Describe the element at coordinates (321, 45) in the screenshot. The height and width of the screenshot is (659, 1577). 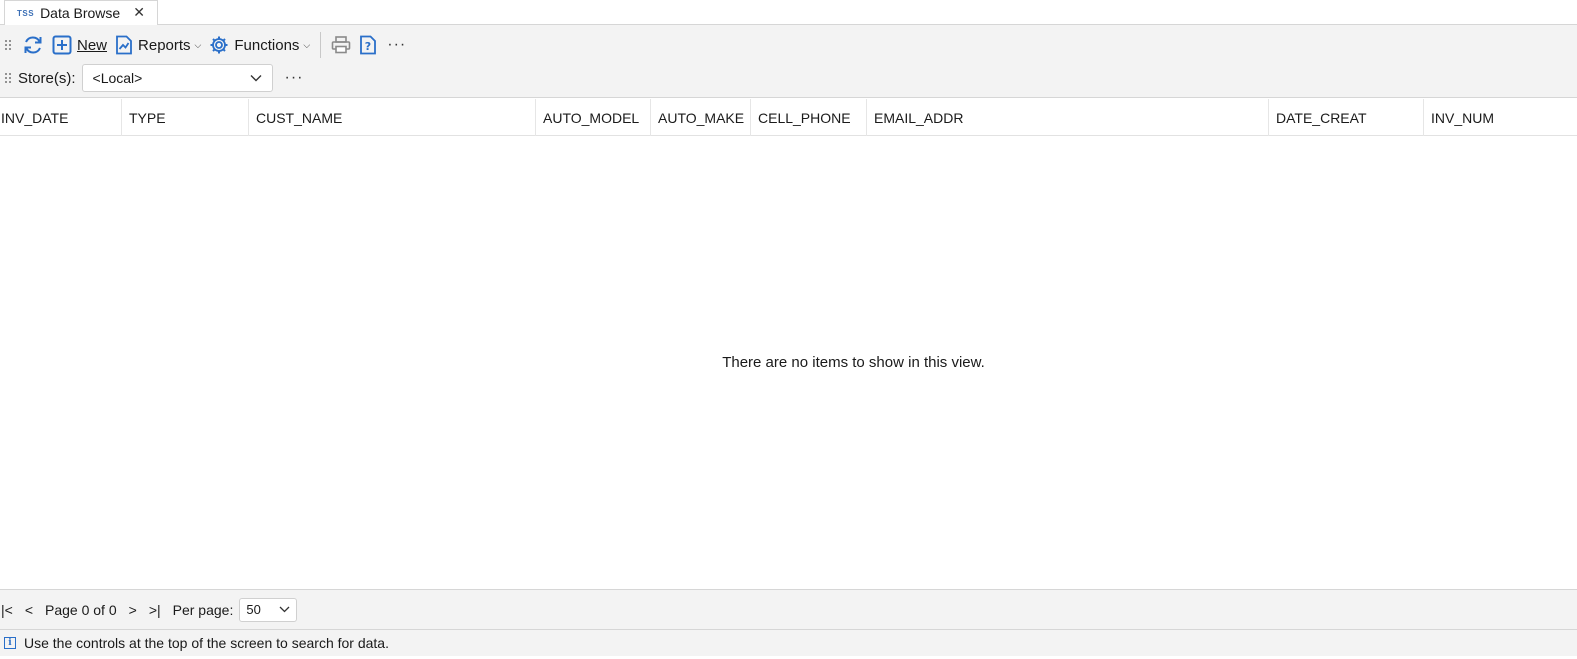
I see `toolbar-separator` at that location.